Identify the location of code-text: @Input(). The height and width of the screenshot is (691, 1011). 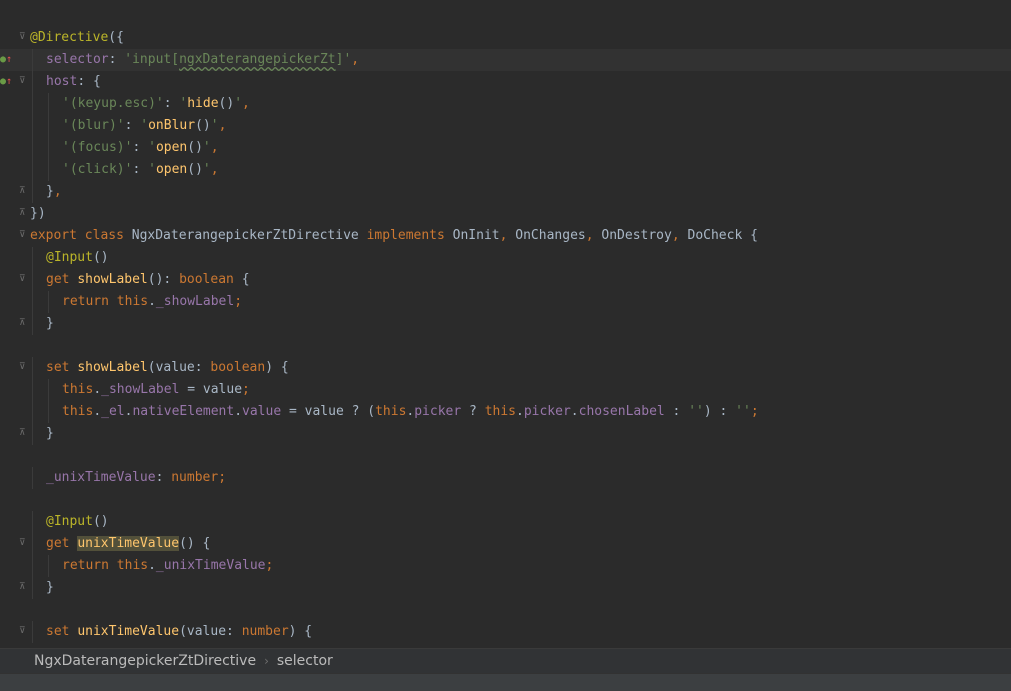
(77, 522).